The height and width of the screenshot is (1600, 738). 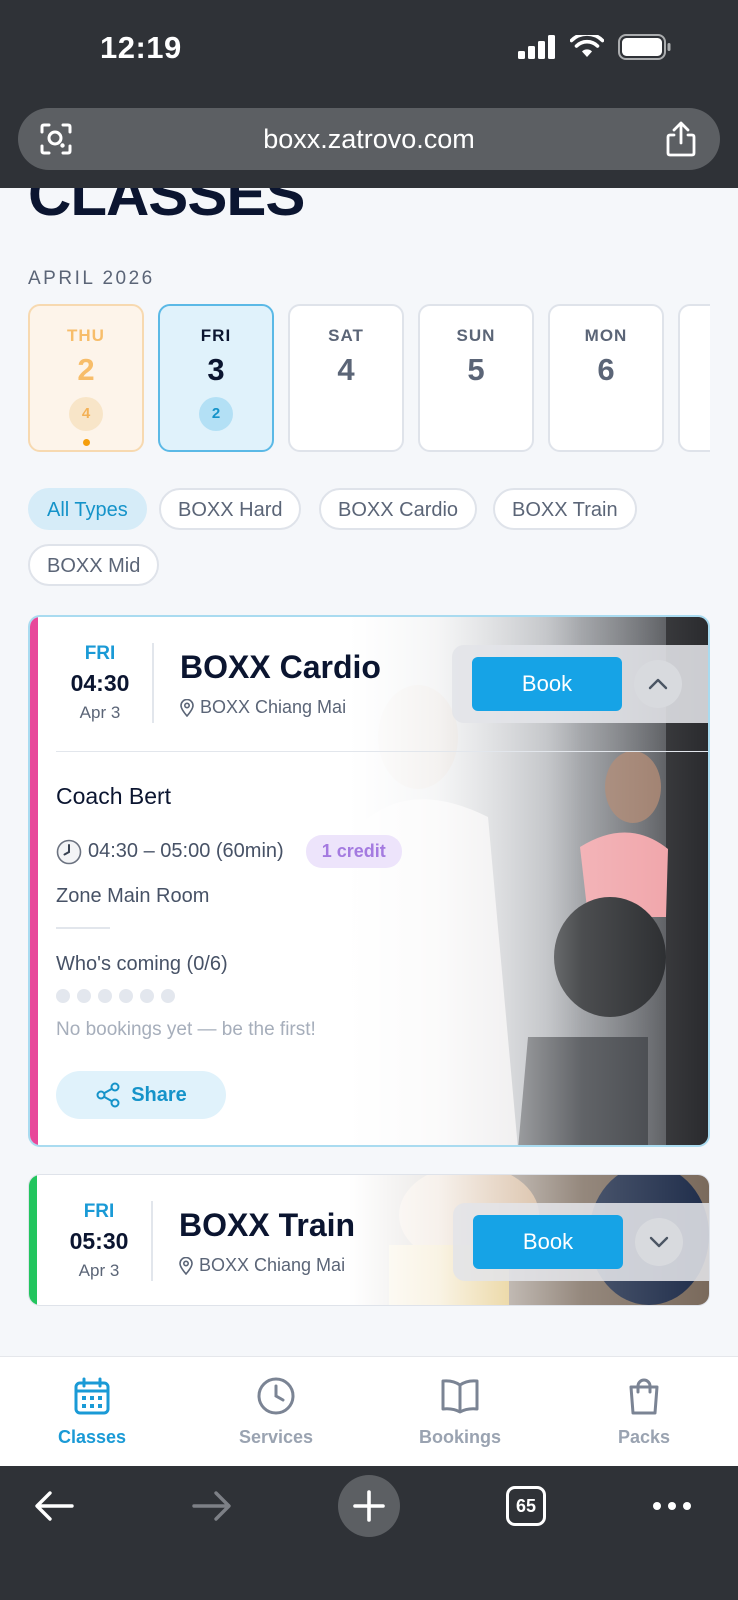 I want to click on share-button: Share, so click(x=141, y=1095).